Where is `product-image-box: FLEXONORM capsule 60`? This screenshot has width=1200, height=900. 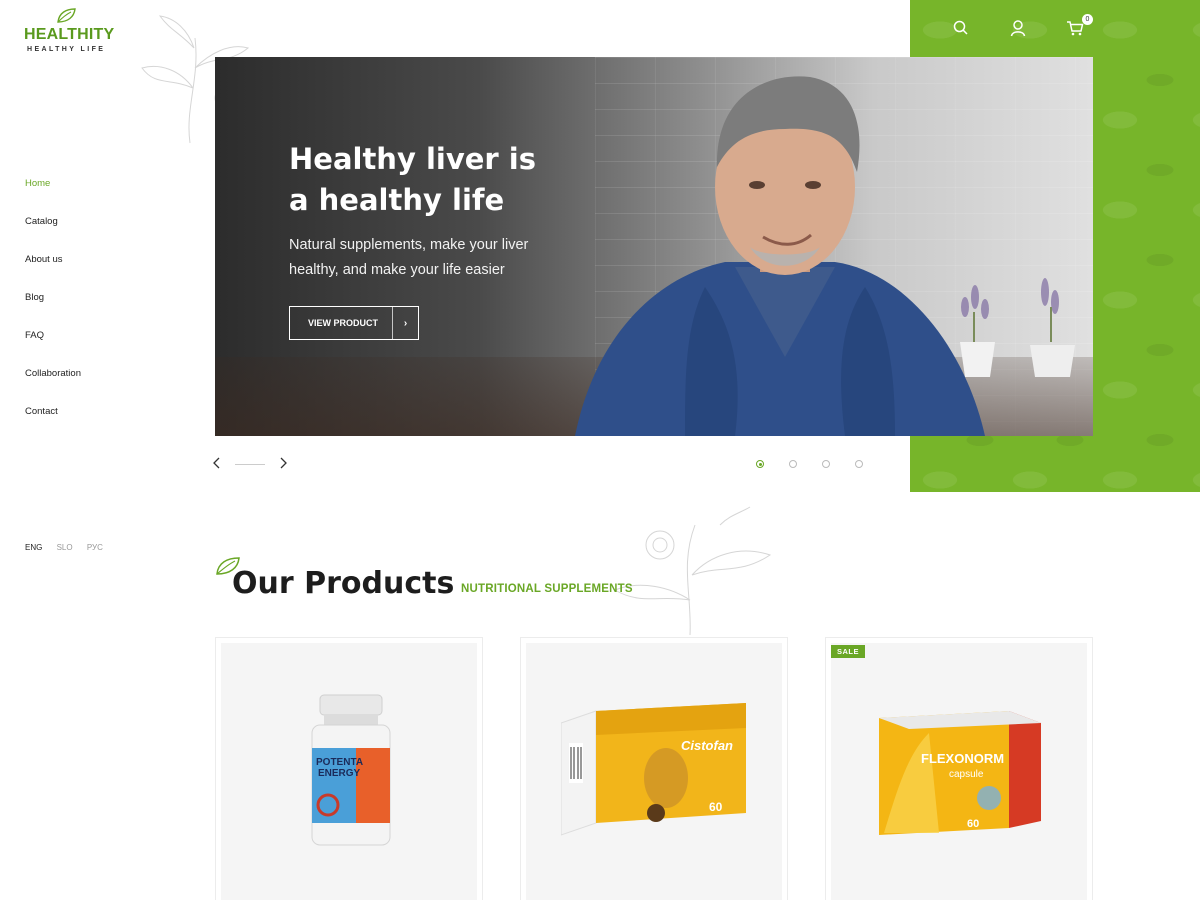
product-image-box: FLEXONORM capsule 60 is located at coordinates (960, 773).